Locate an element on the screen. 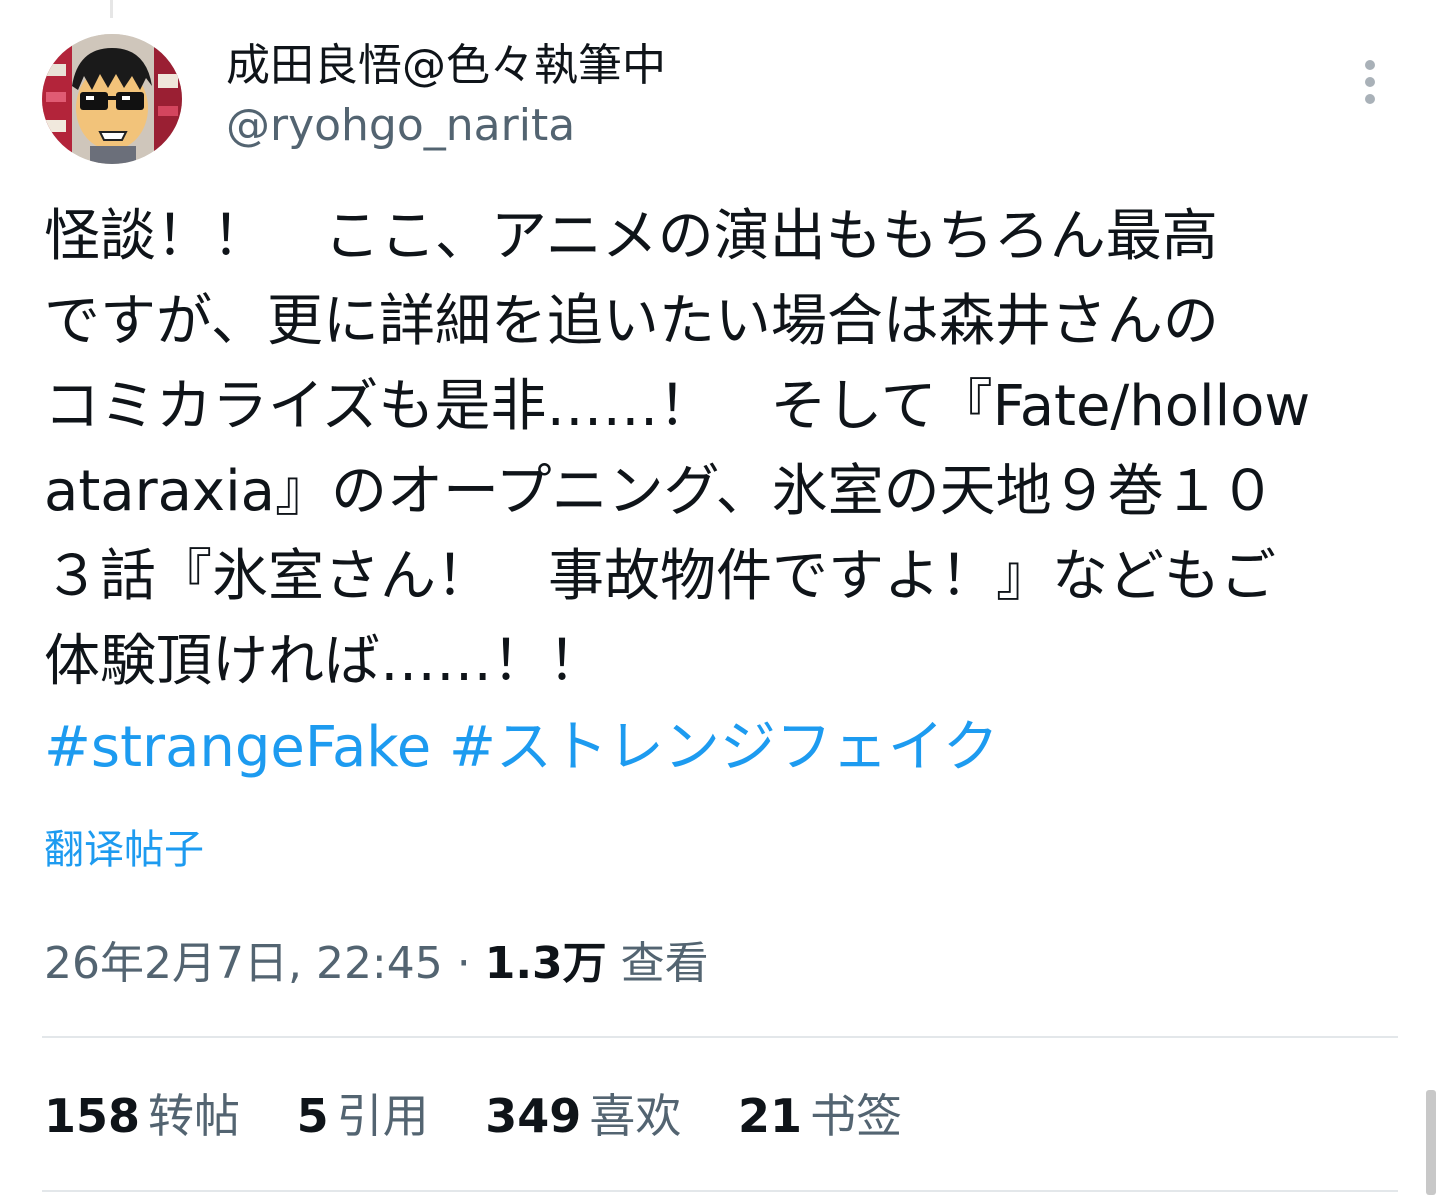 The width and height of the screenshot is (1439, 1195). more-options-button is located at coordinates (1370, 82).